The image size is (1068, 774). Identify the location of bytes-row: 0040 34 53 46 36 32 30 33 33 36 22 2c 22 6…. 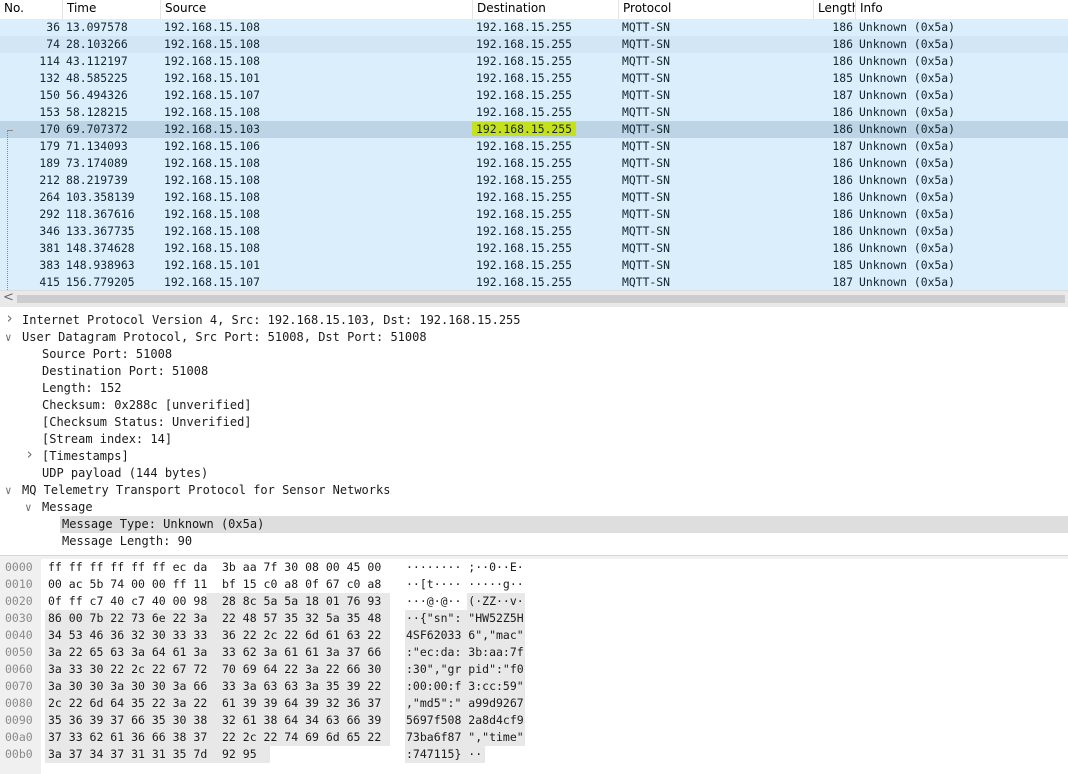
(534, 635).